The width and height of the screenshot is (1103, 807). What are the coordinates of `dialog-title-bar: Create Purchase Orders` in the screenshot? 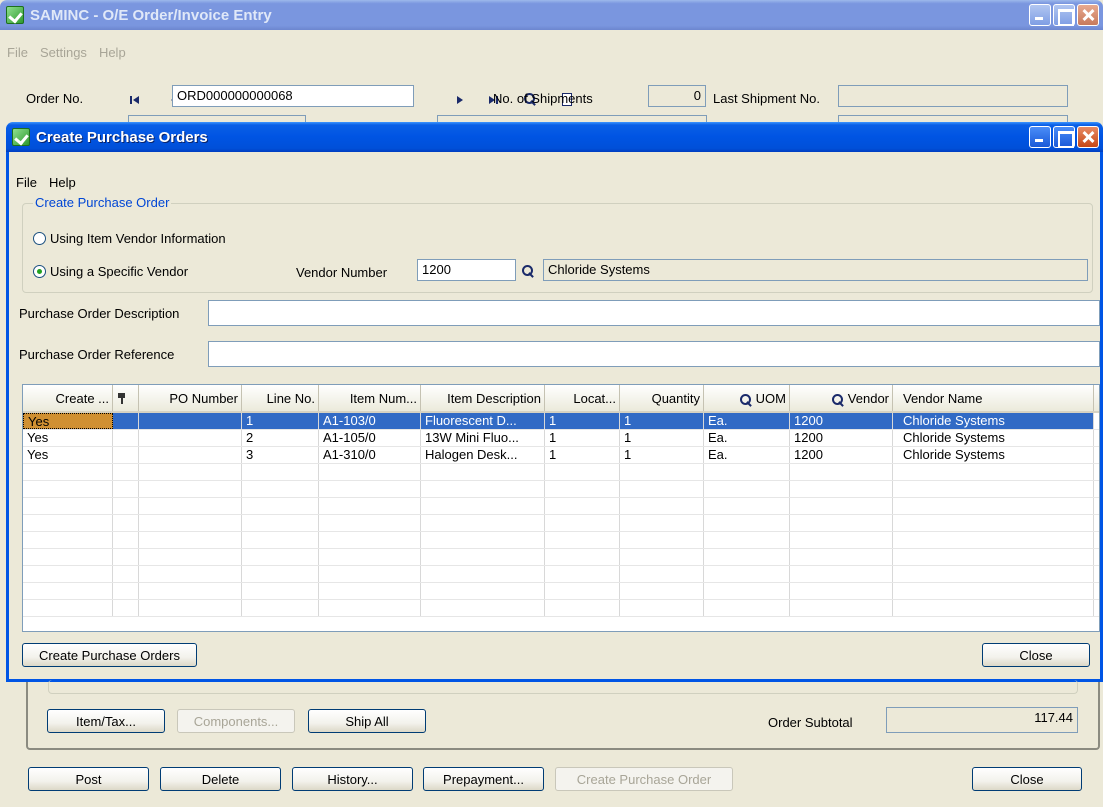 It's located at (554, 137).